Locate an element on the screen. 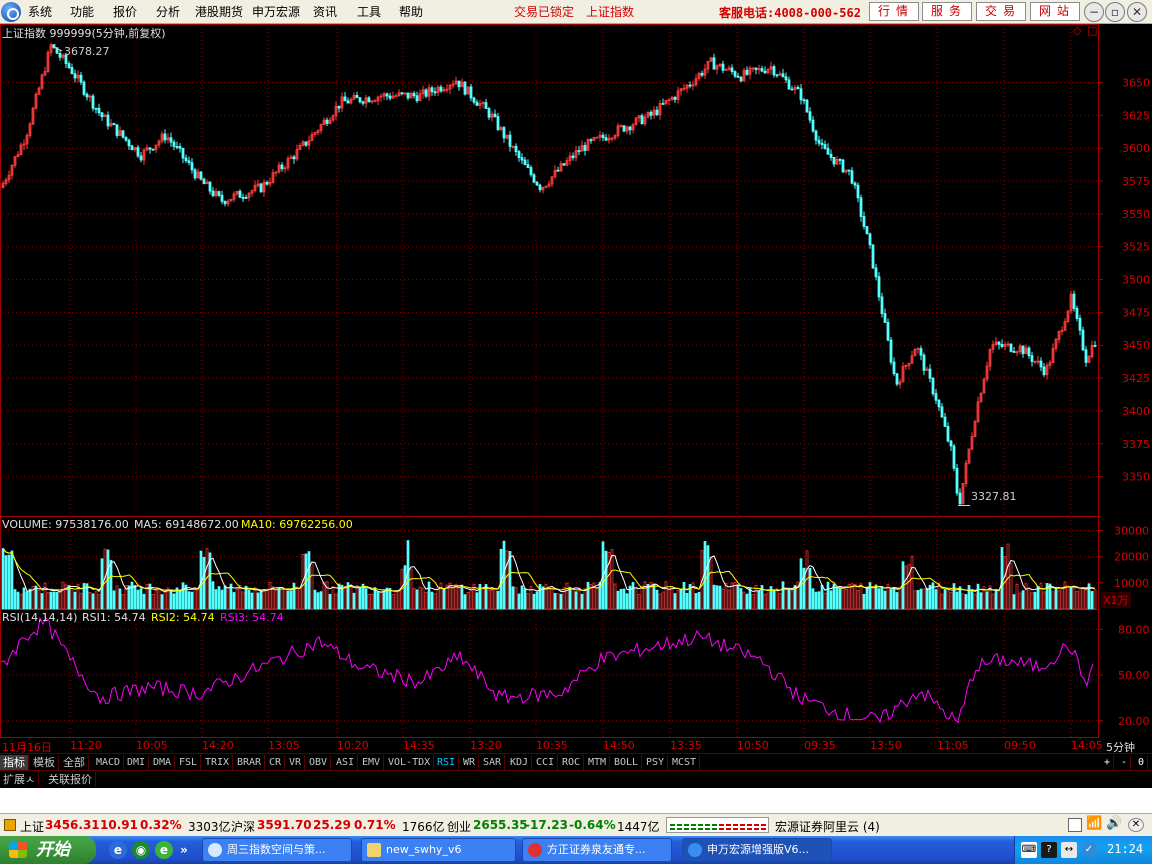 The height and width of the screenshot is (864, 1152). volume-ma10-label: MA10: 69762256.00 is located at coordinates (297, 524).